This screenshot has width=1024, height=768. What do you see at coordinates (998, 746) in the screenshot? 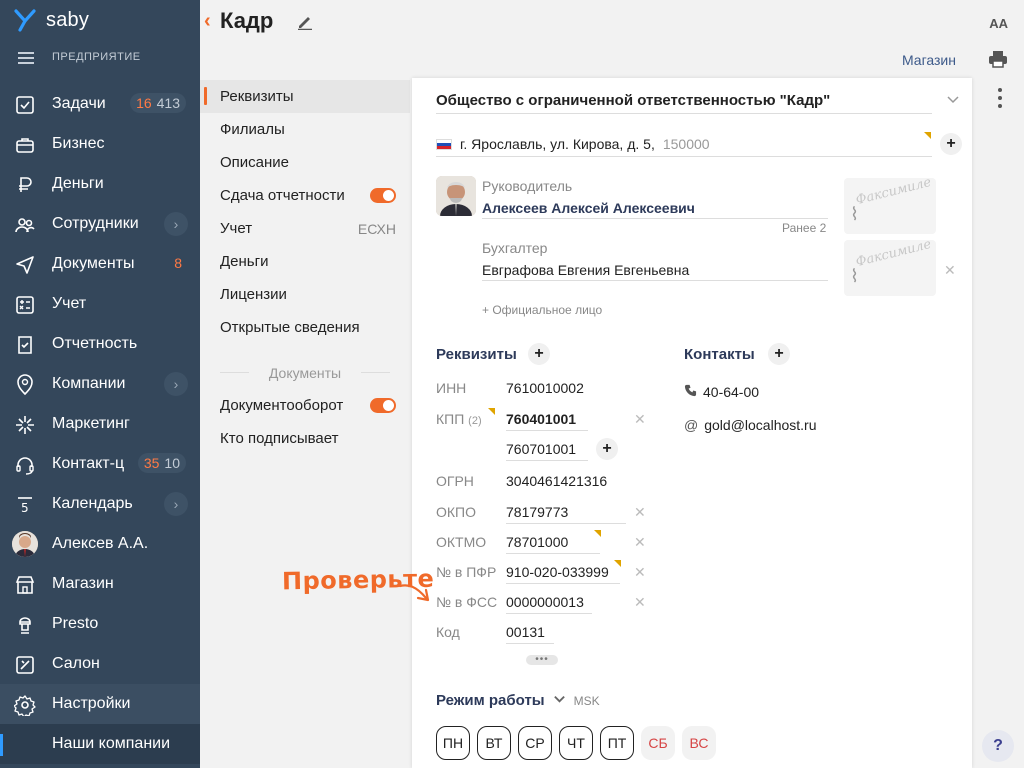
I see `help-button: ?` at bounding box center [998, 746].